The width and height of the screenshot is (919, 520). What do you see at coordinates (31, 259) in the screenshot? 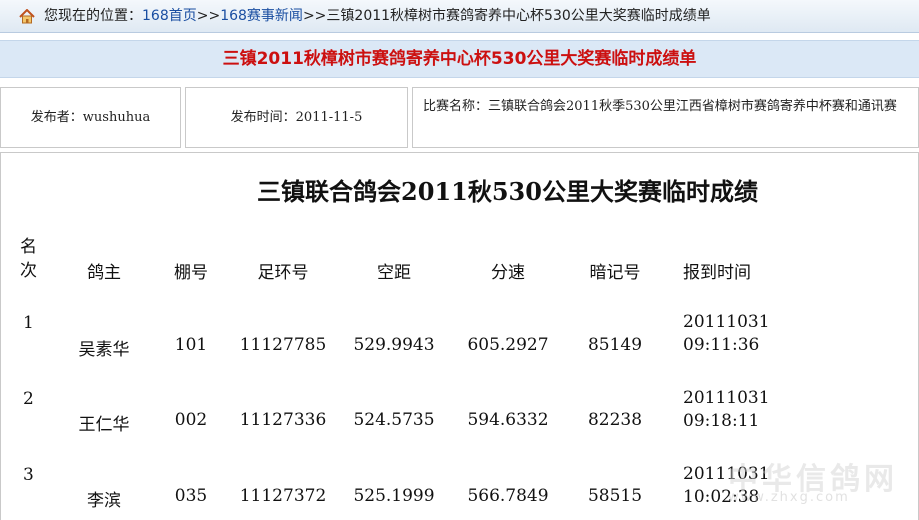
I see `header-rank: 名 次` at bounding box center [31, 259].